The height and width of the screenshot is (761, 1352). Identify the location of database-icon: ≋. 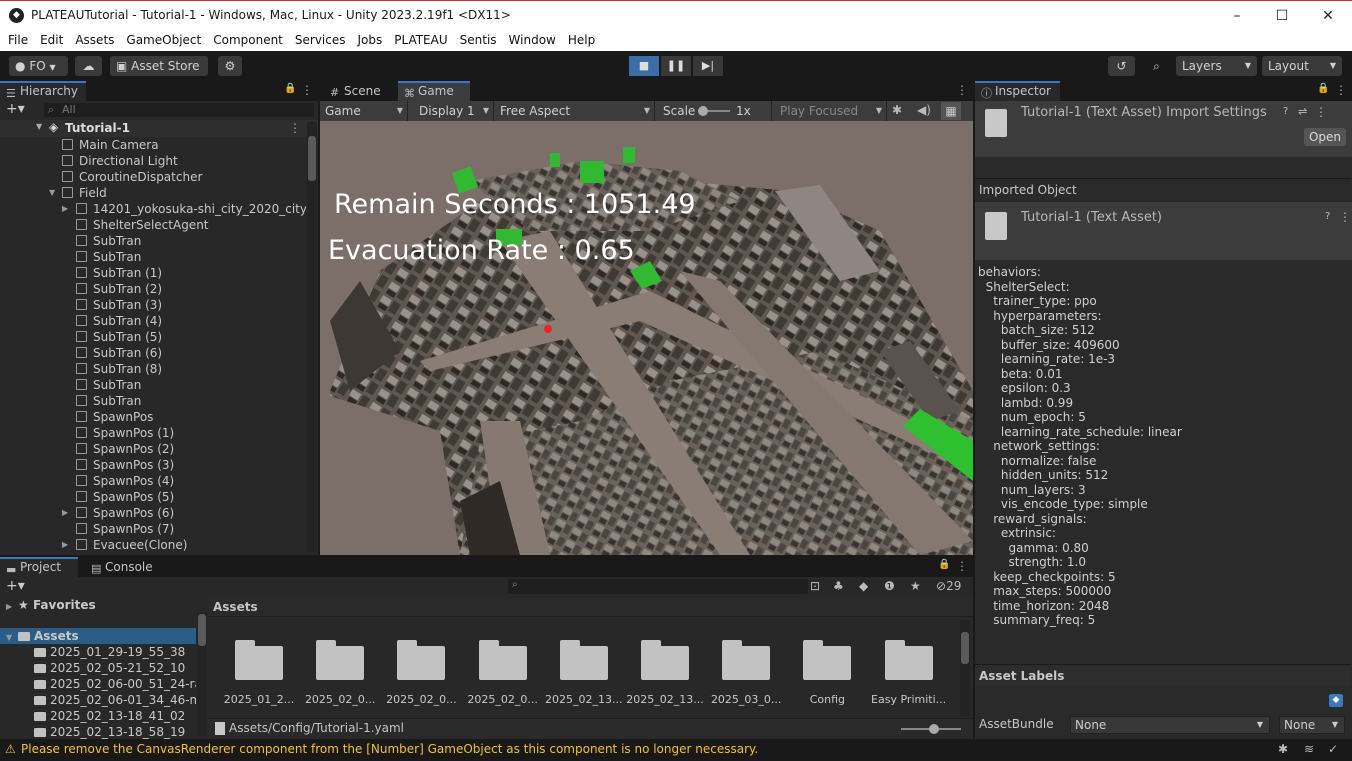
(1309, 749).